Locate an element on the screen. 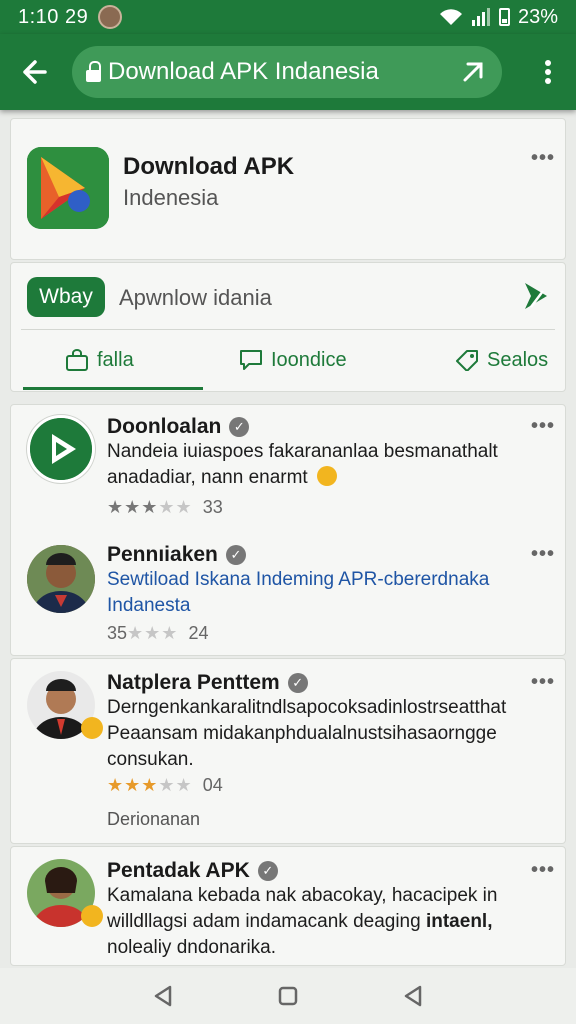  app-bar: Download APK Indanesia is located at coordinates (288, 72).